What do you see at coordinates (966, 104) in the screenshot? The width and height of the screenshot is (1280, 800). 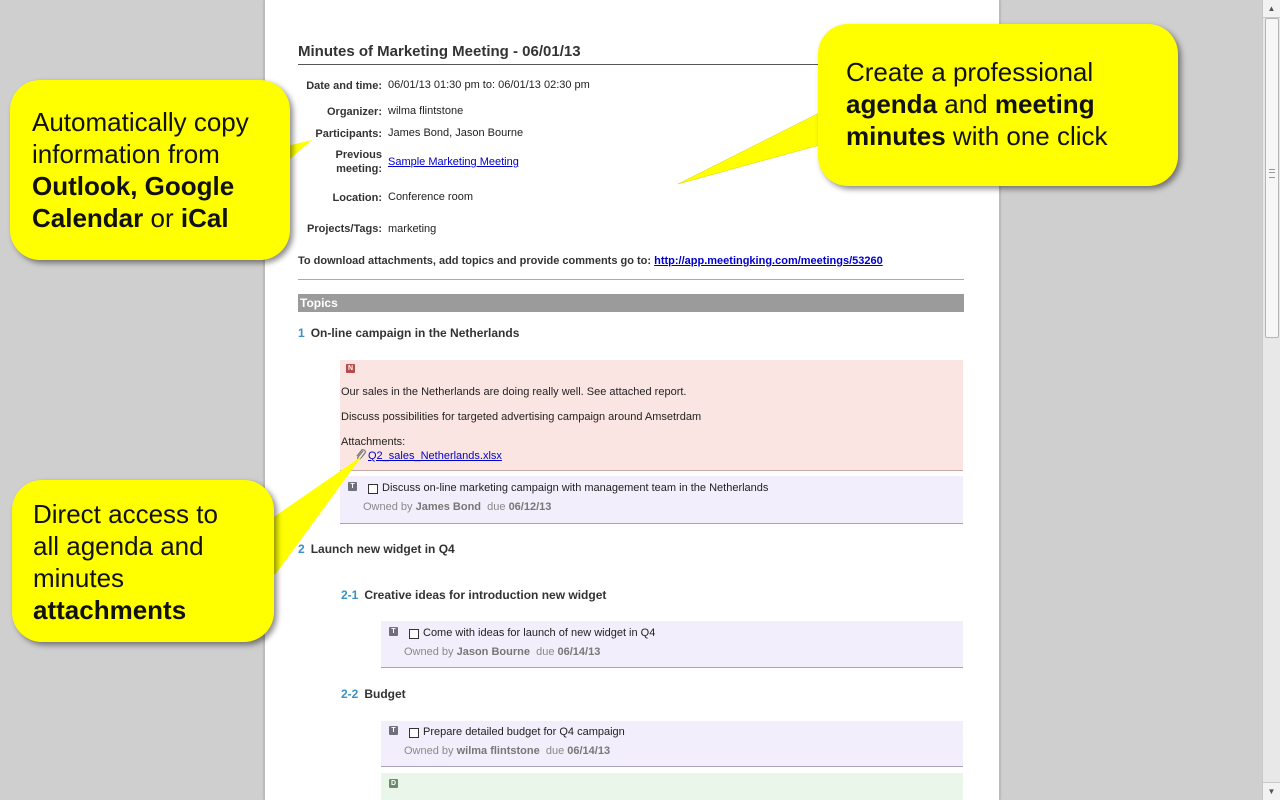 I see `agenda-mid: and` at bounding box center [966, 104].